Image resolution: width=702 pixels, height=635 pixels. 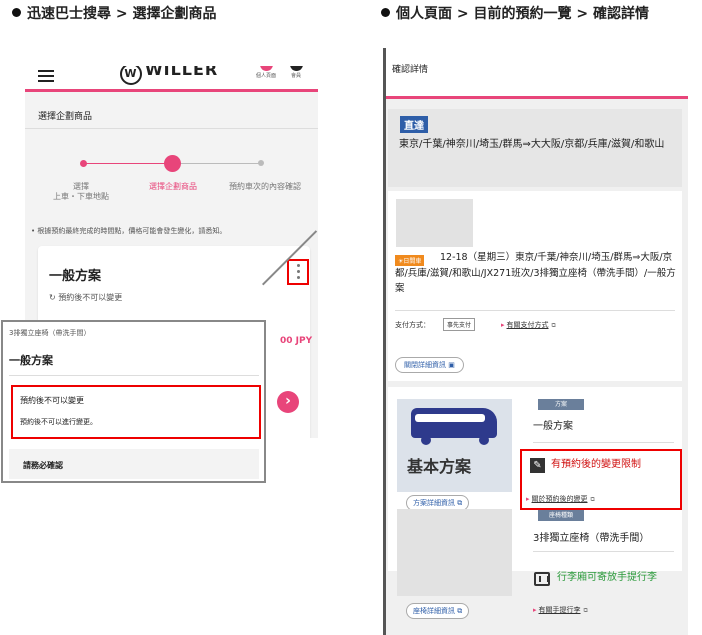 I want to click on step-2-dot-active, so click(x=172, y=163).